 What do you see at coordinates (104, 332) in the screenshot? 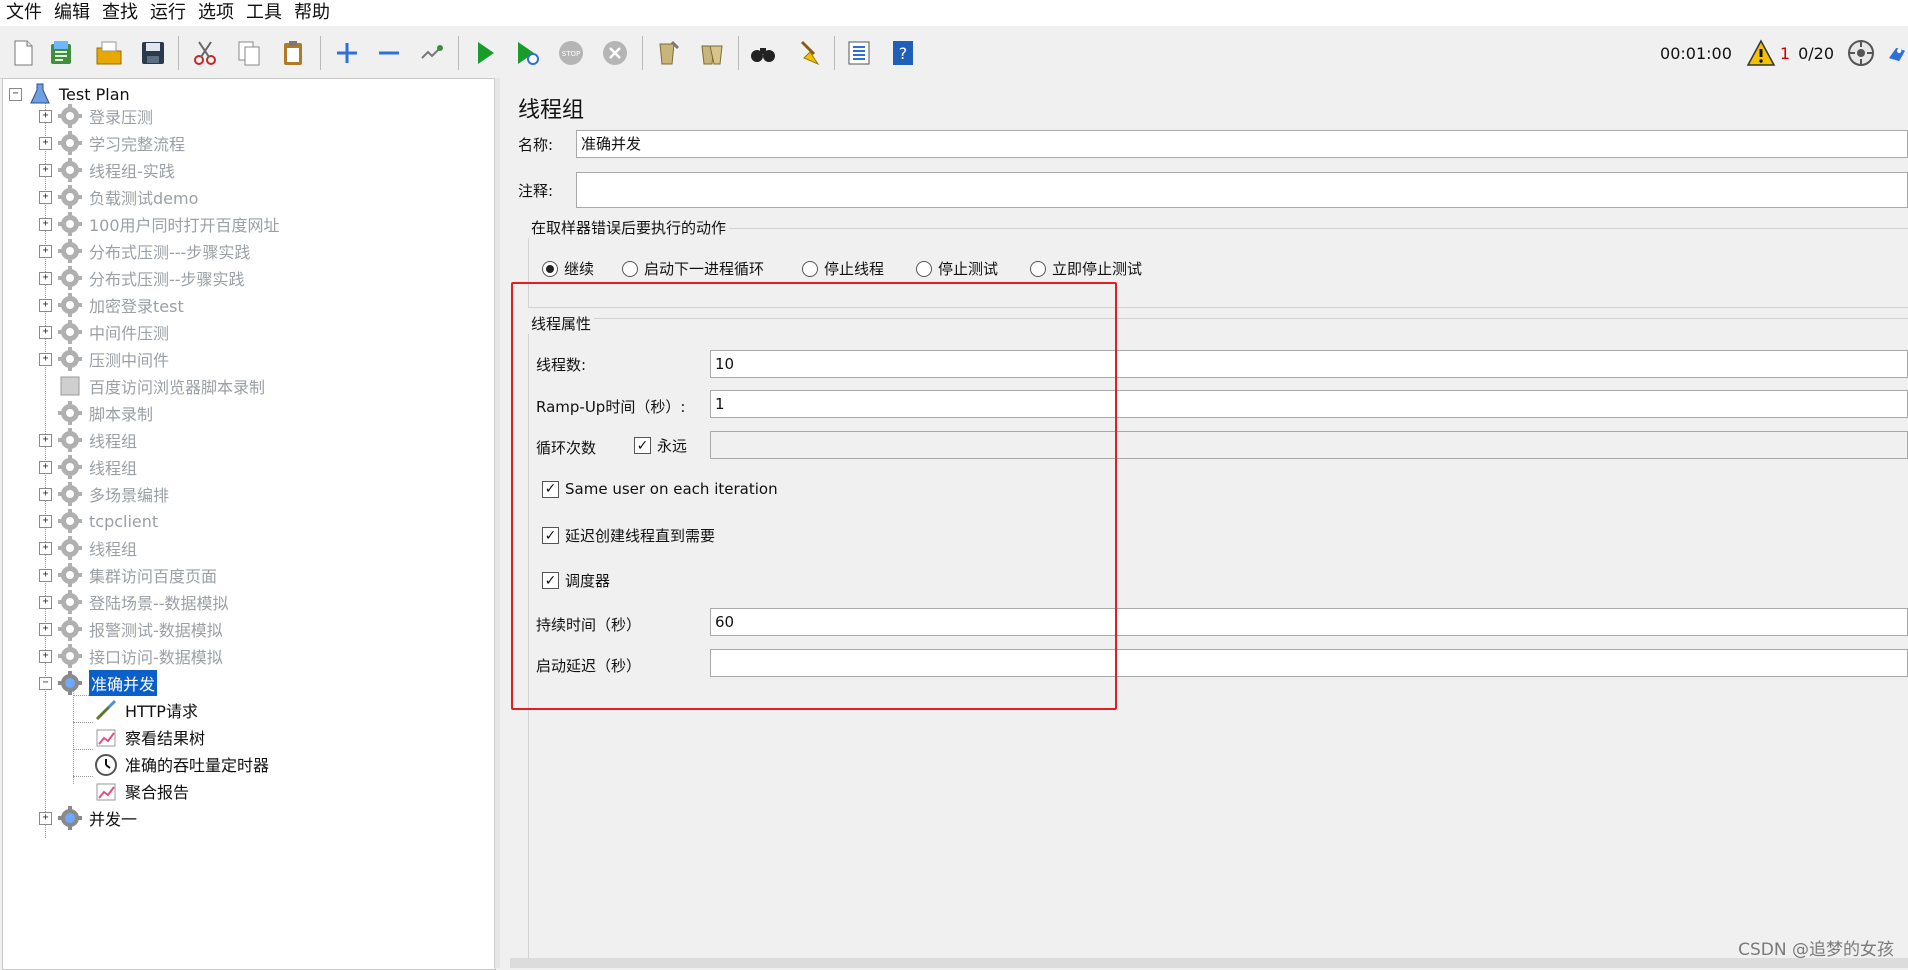
I see `tree-item-thread-group: + 中间件压测` at bounding box center [104, 332].